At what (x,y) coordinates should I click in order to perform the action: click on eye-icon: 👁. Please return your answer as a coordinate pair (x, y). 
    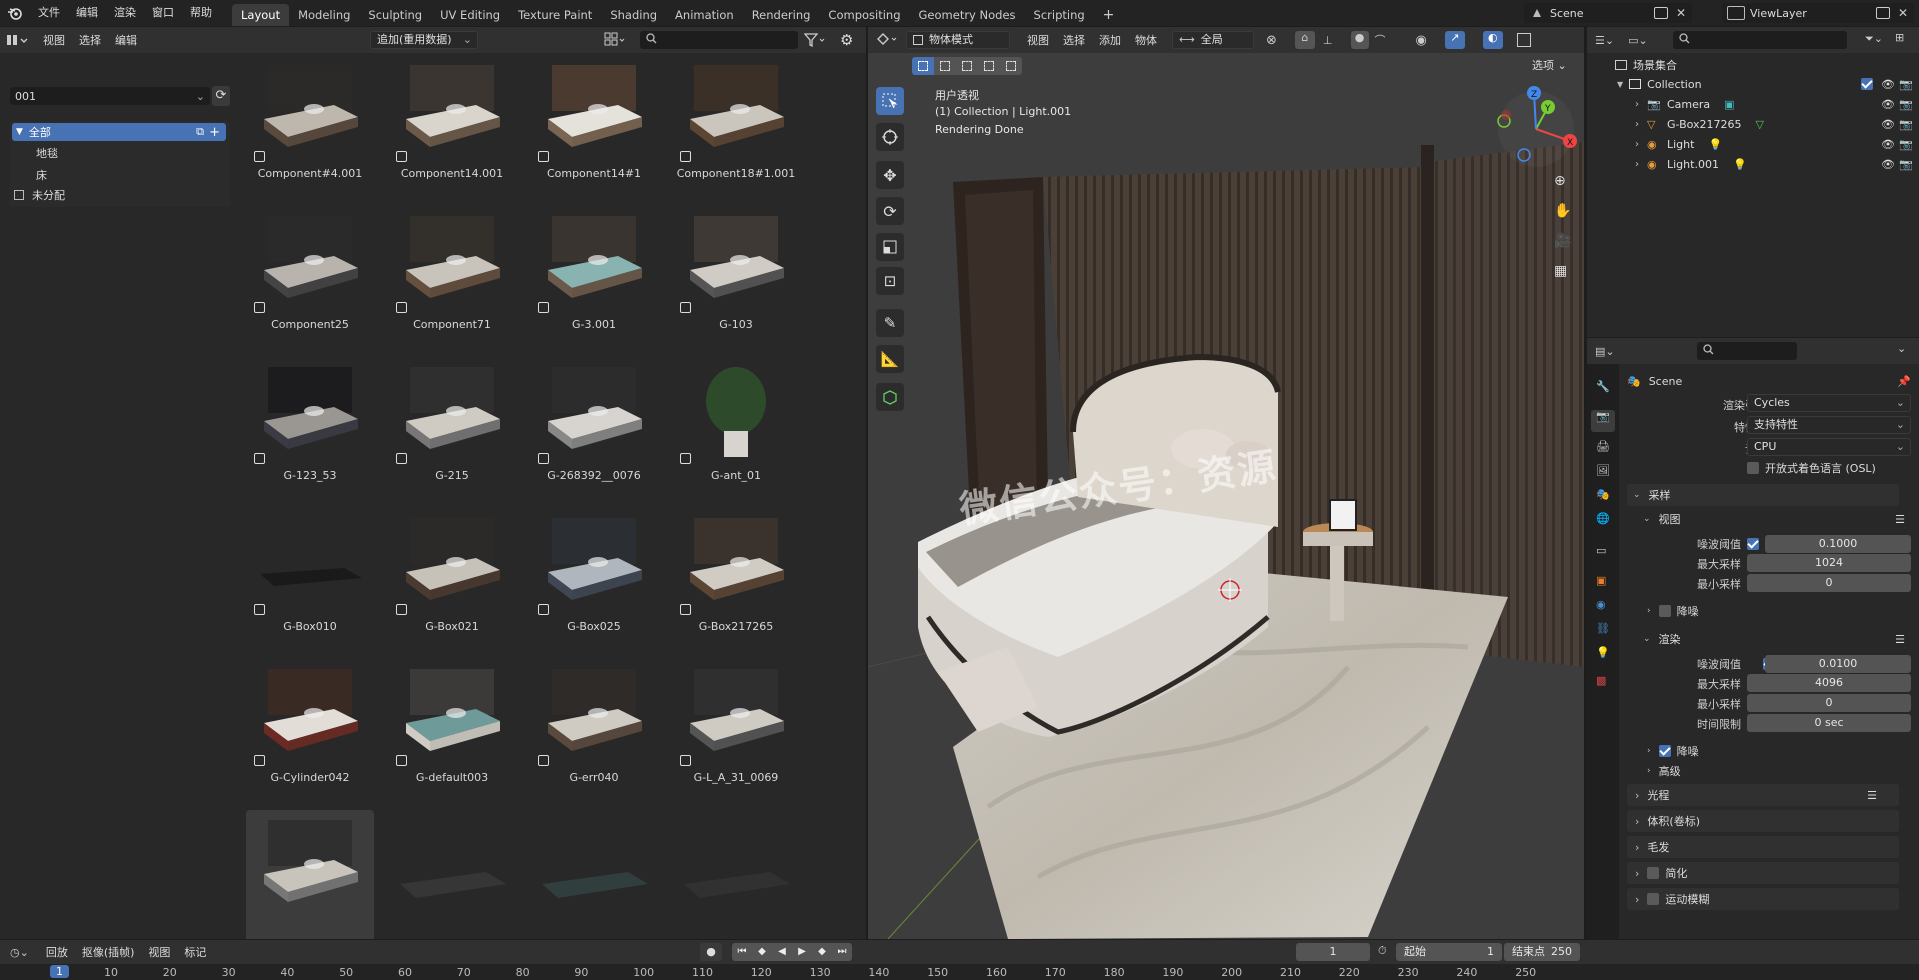
    Looking at the image, I should click on (1888, 144).